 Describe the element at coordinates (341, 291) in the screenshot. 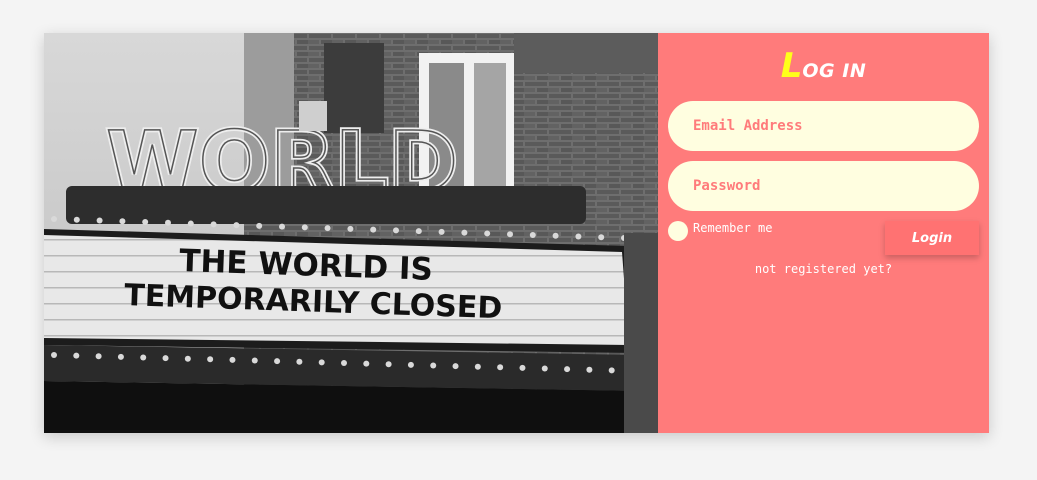

I see `marquee-board: THE WORLD IS TEMPORARILY CLOSED` at that location.